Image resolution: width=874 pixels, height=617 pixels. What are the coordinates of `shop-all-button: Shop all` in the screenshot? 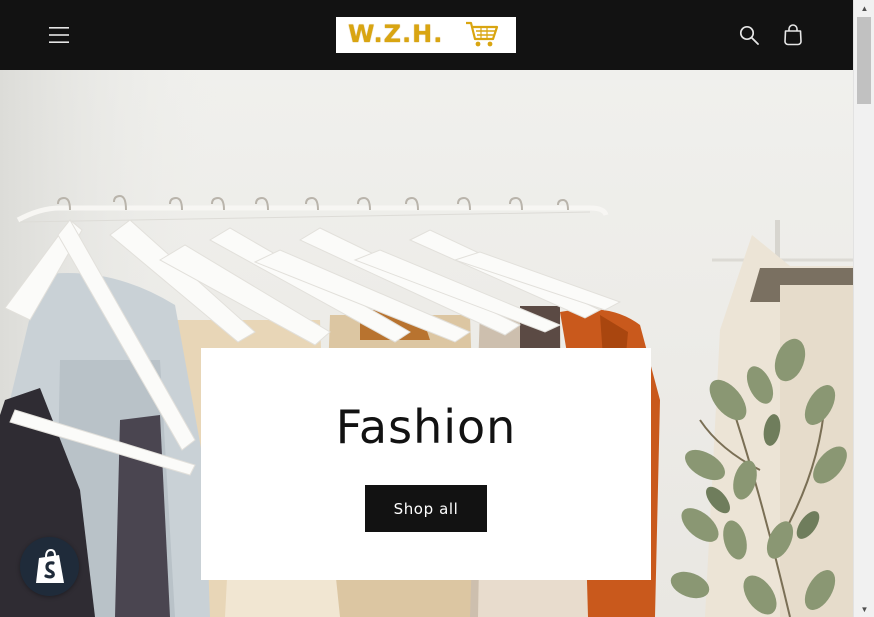 It's located at (426, 508).